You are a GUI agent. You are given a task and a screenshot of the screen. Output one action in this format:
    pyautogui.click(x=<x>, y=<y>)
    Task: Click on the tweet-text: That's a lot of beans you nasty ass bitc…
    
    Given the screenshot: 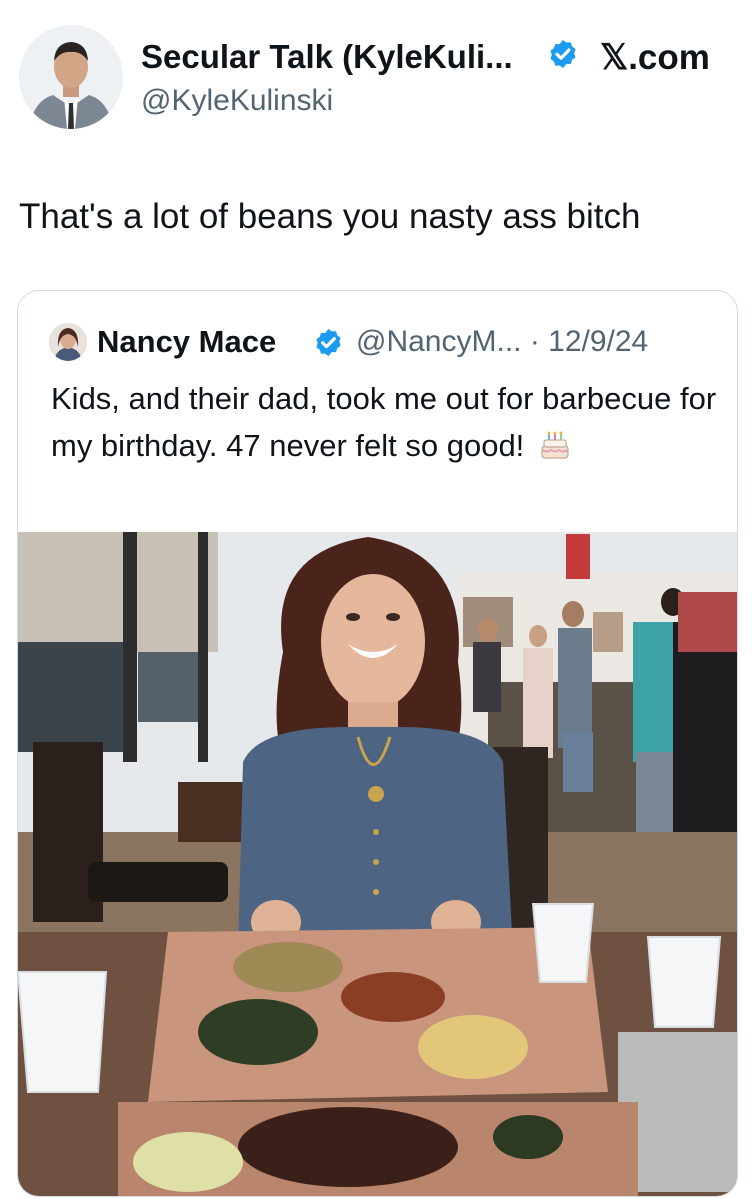 What is the action you would take?
    pyautogui.click(x=330, y=216)
    